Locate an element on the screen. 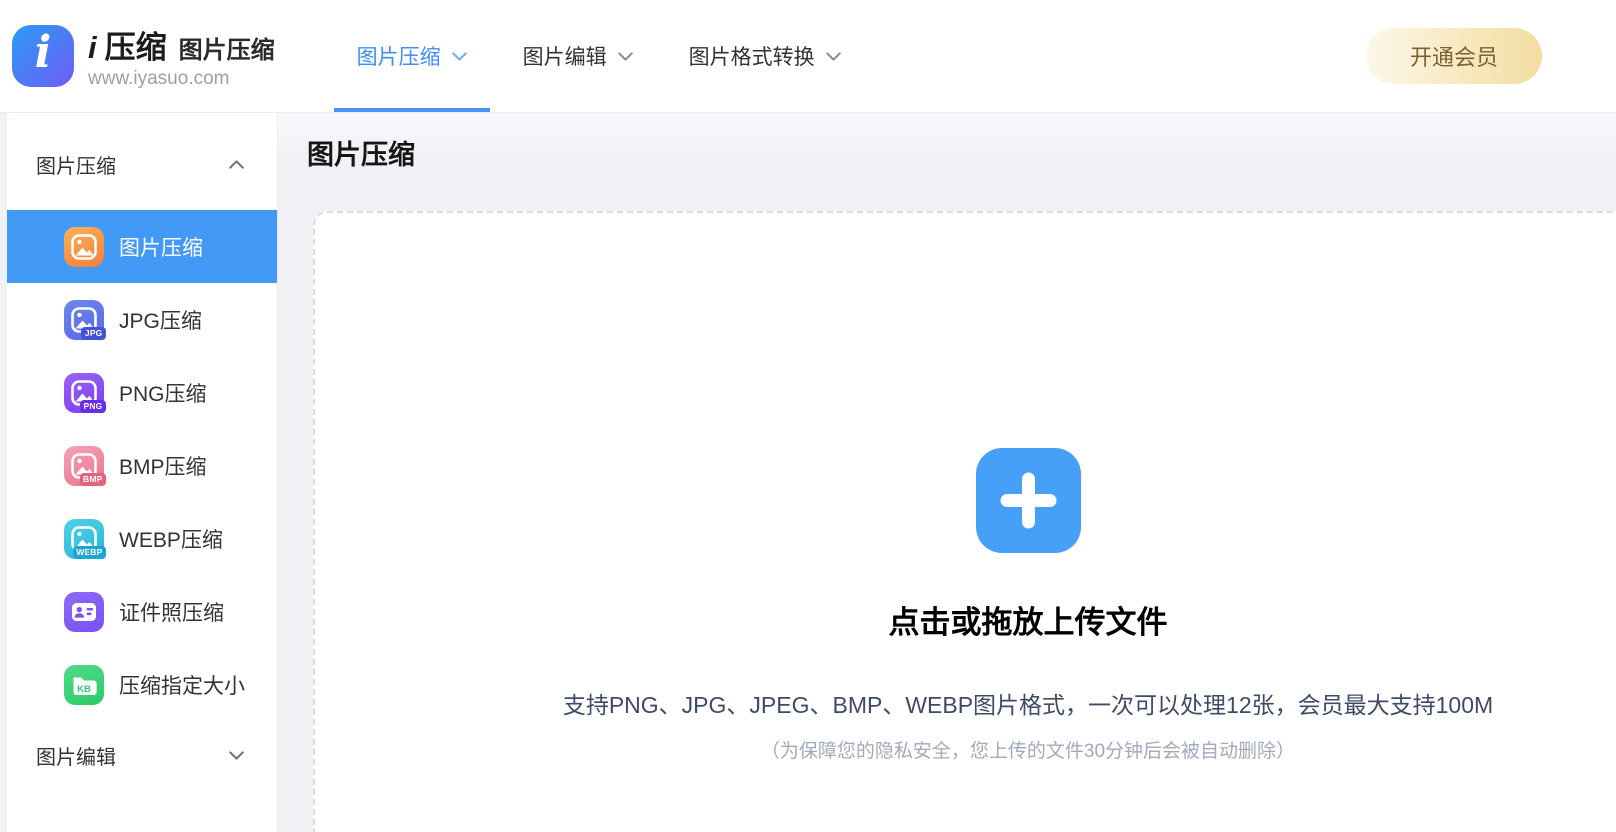  sidebar-section-image-compress: 图片压缩 is located at coordinates (142, 164).